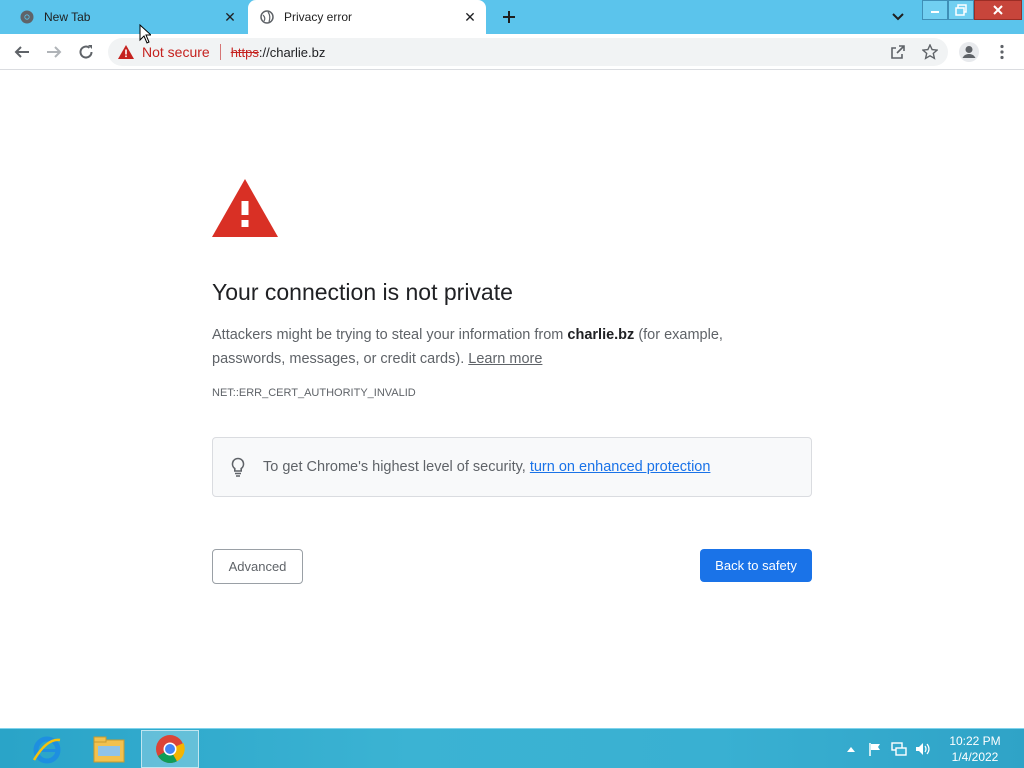  I want to click on taskbar-internet-explorer, so click(47, 749).